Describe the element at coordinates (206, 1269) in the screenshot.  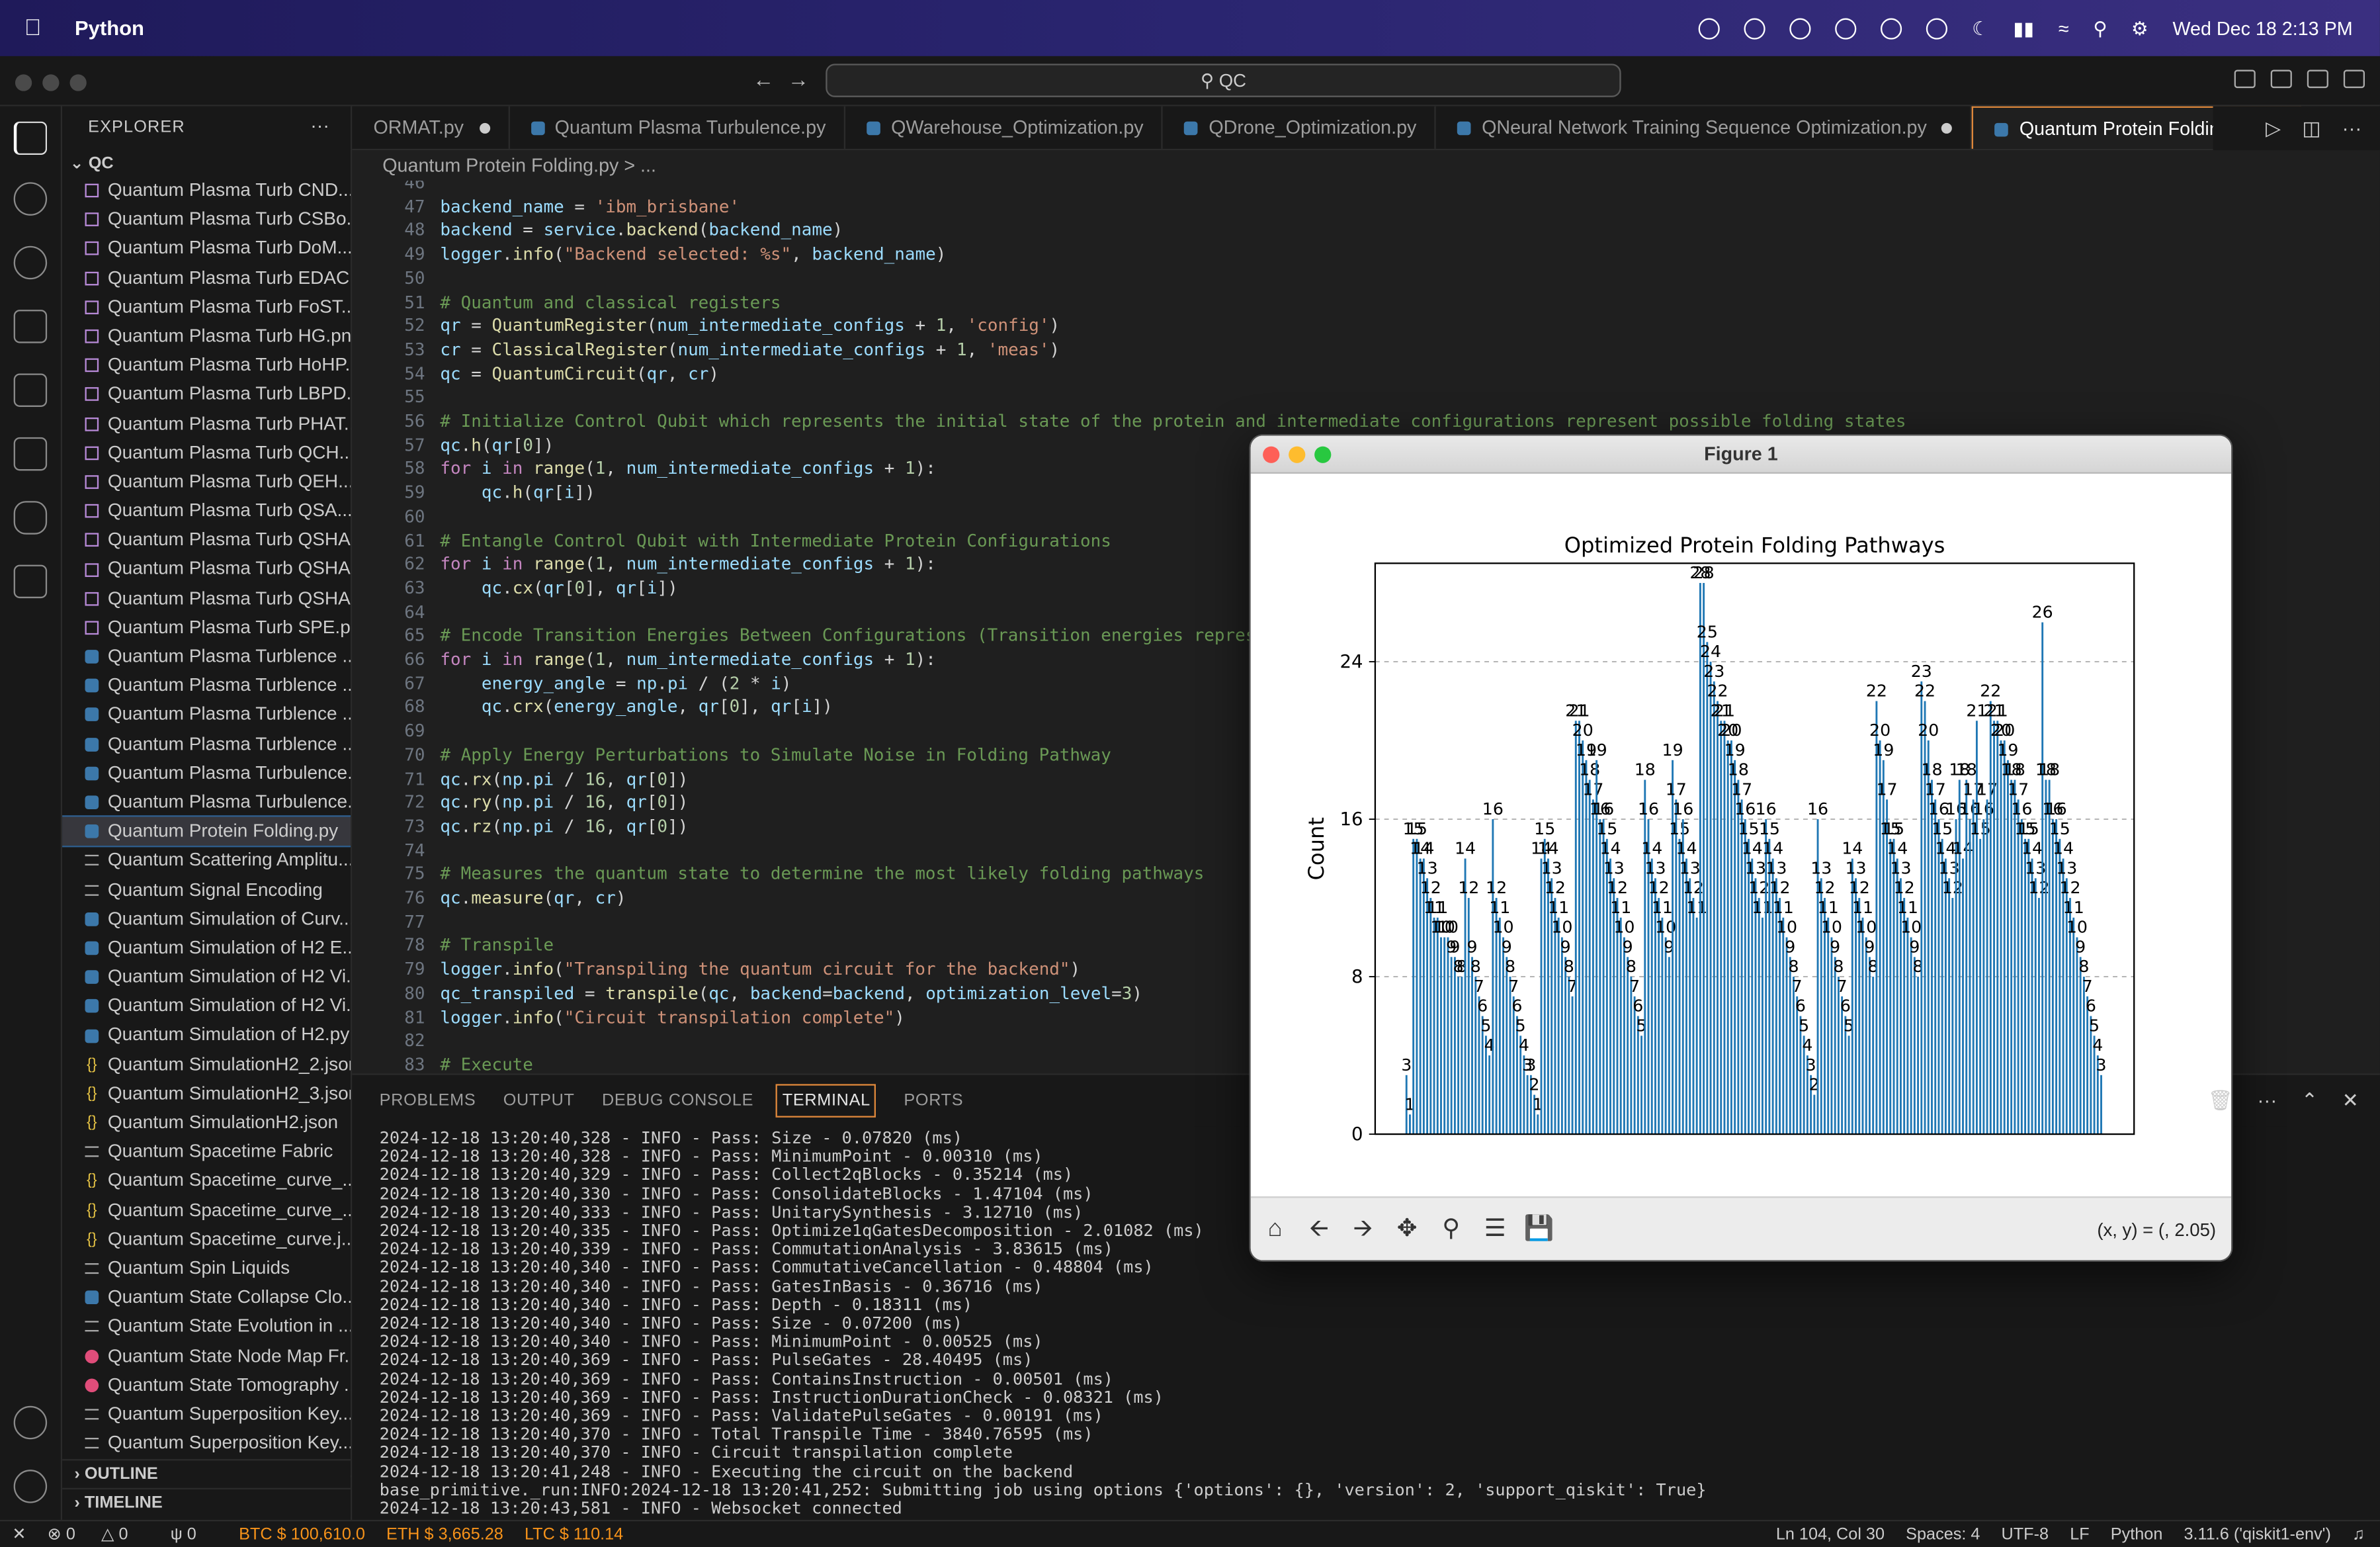
I see `file-item: Quantum Spin Liquids` at that location.